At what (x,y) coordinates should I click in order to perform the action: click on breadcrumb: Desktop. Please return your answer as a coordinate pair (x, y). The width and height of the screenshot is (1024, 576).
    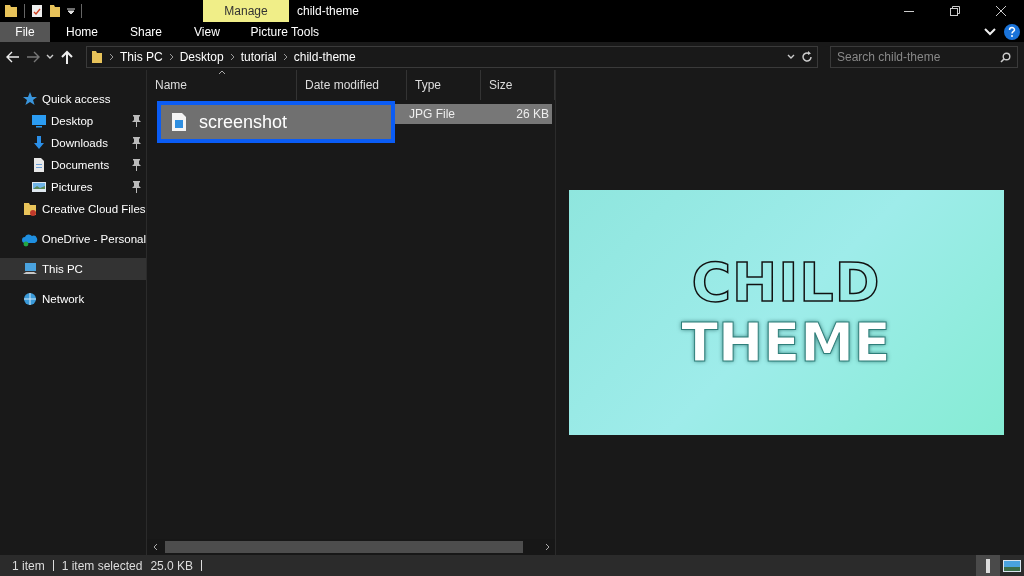
    Looking at the image, I should click on (201, 57).